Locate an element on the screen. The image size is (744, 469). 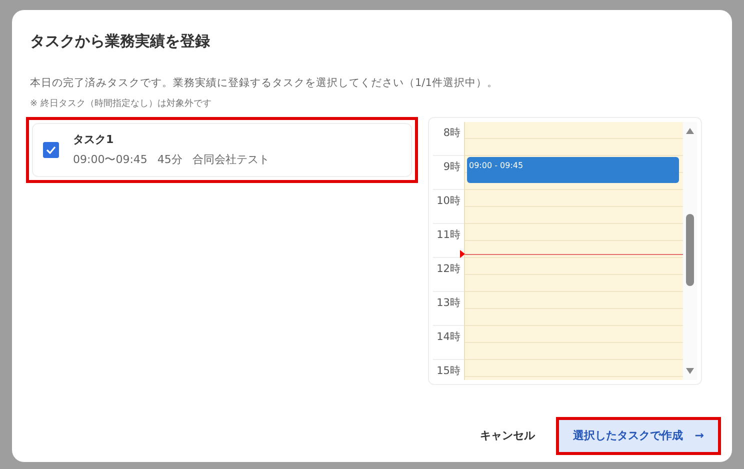
hour-label: 13時 is located at coordinates (448, 309).